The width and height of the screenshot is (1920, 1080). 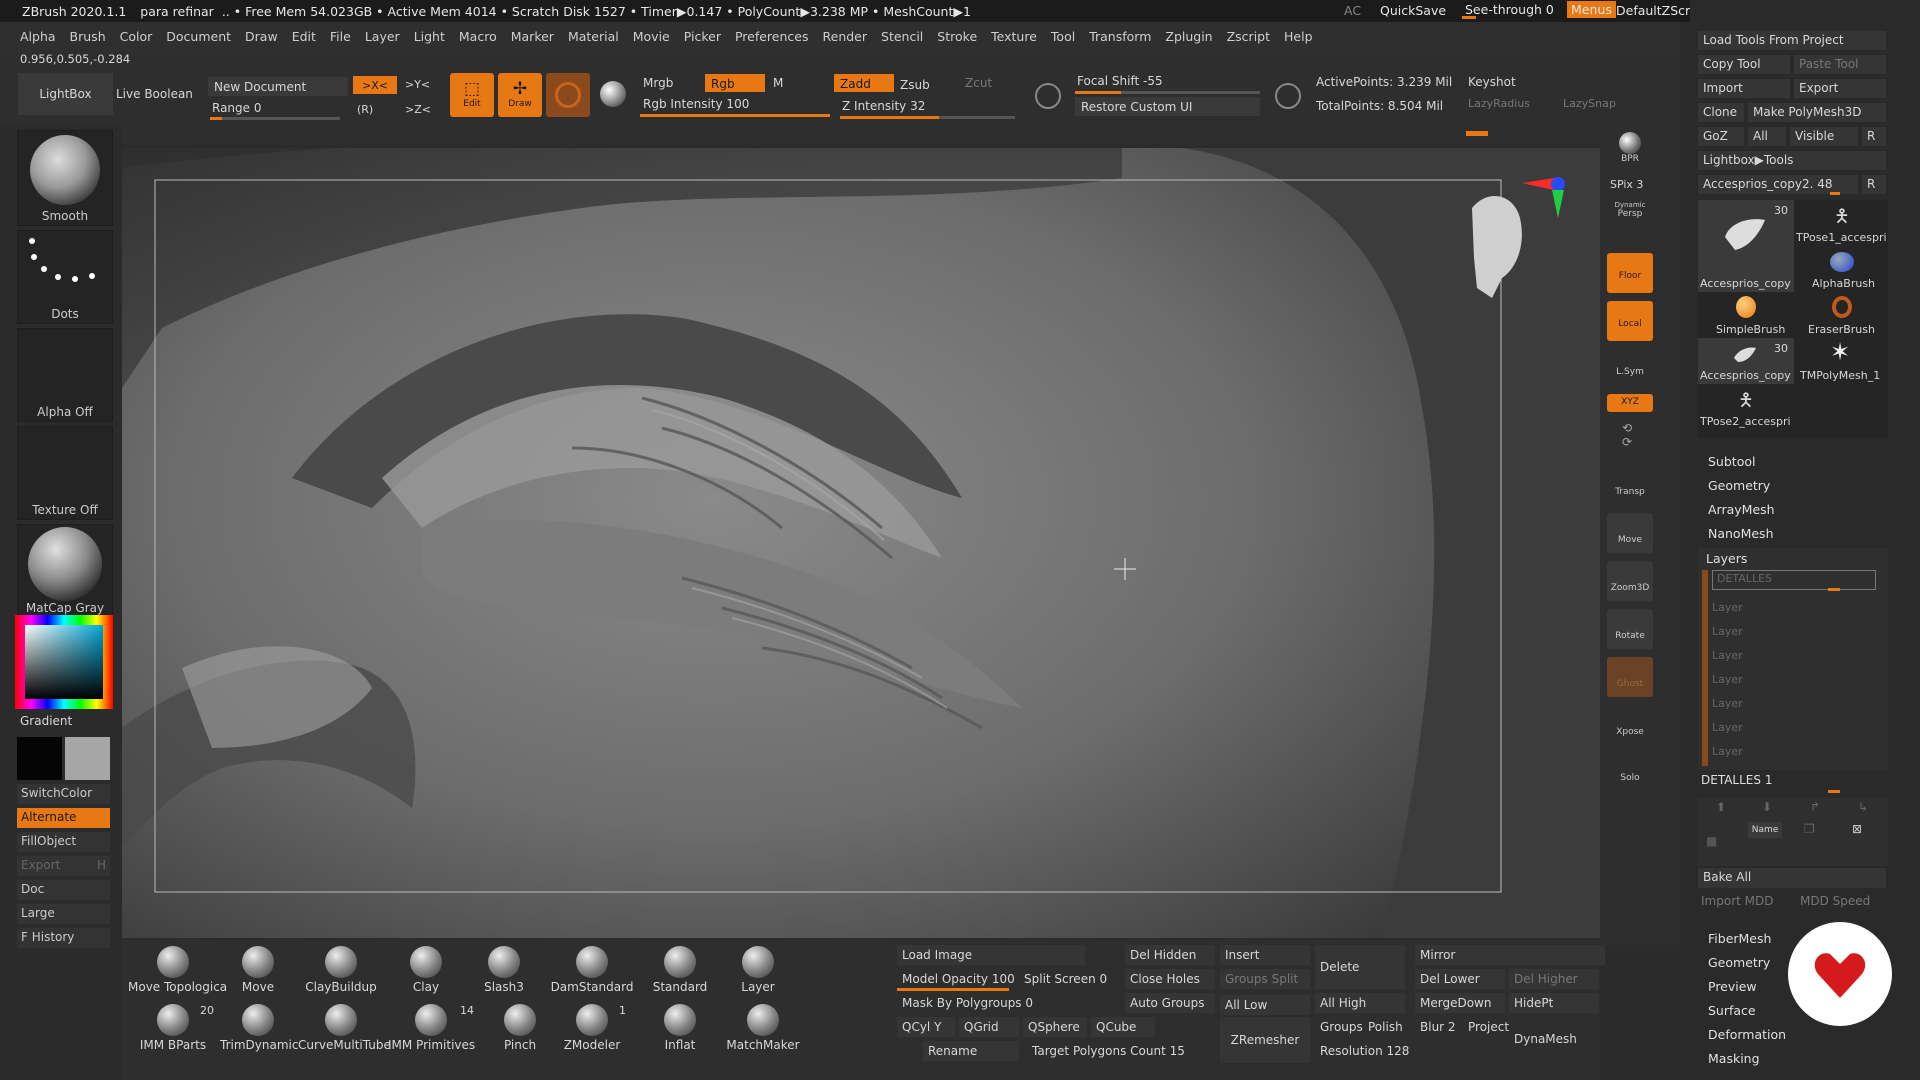 What do you see at coordinates (1630, 677) in the screenshot?
I see `ghost-button: Ghost` at bounding box center [1630, 677].